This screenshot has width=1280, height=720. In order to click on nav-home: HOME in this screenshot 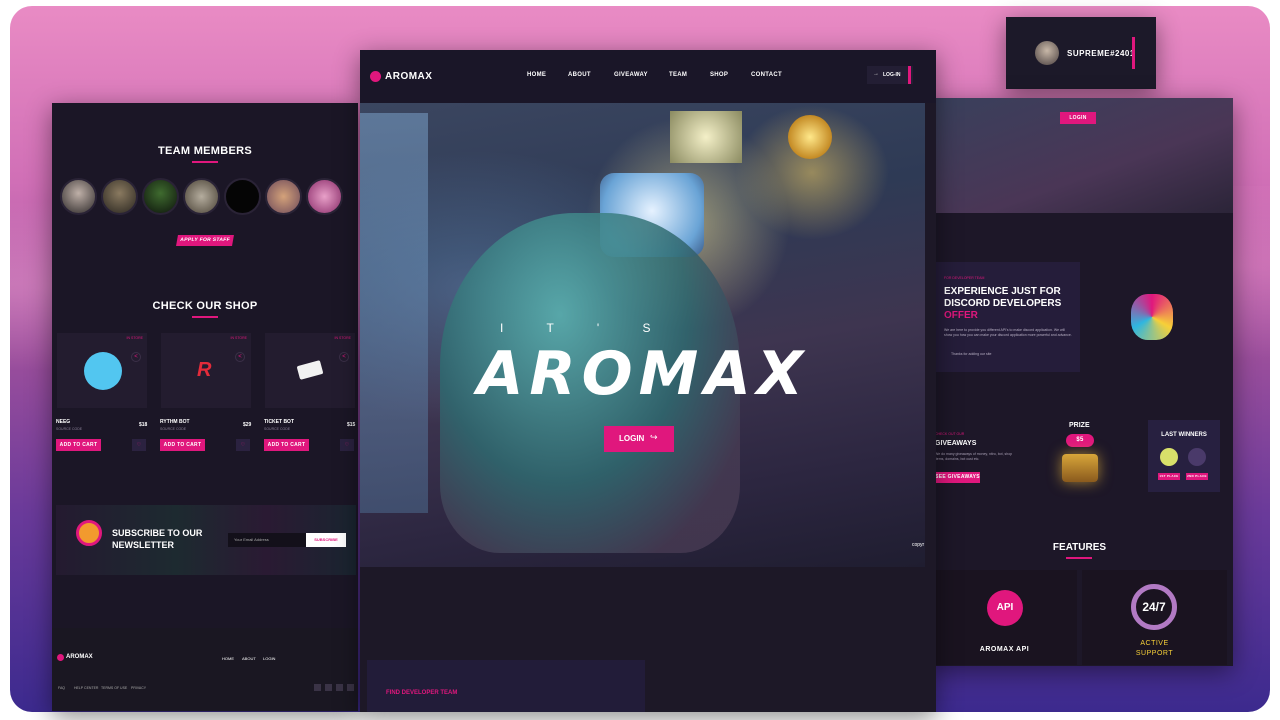, I will do `click(536, 75)`.